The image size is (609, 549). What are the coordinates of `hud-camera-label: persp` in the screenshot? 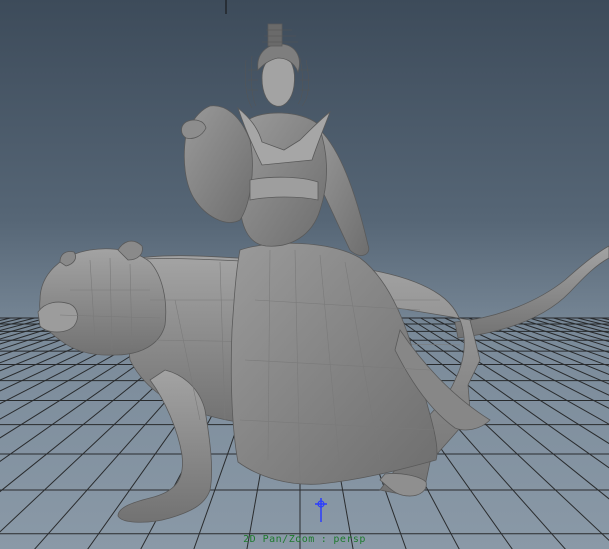 It's located at (349, 539).